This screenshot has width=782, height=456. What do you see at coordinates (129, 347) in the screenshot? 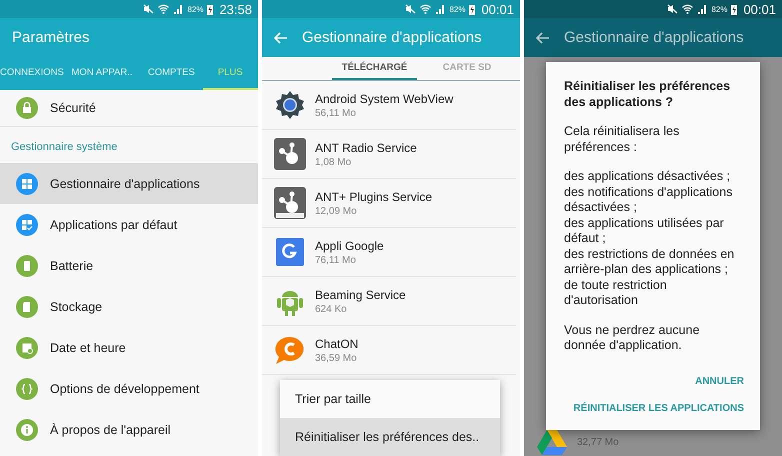
I see `settings-item: Date et heure` at bounding box center [129, 347].